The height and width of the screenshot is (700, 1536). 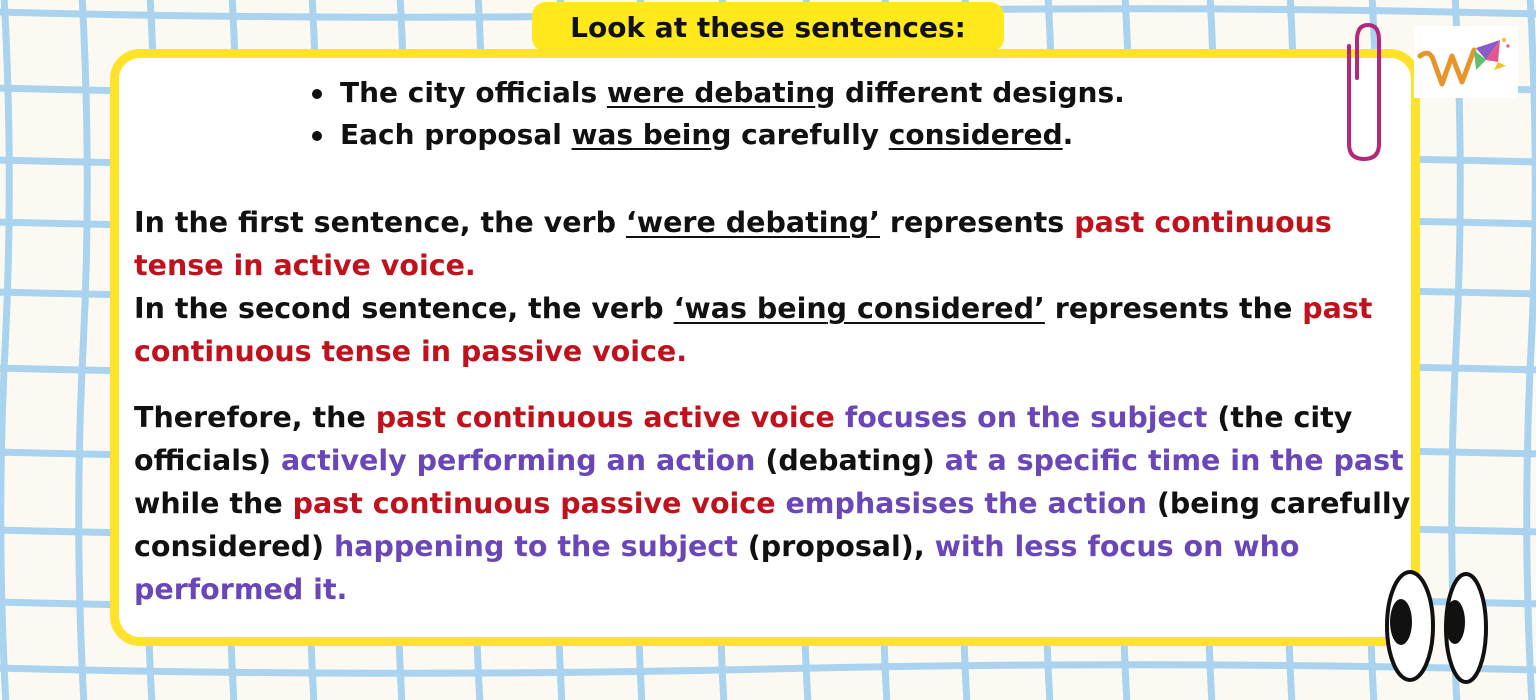 I want to click on paperclip-icon, so click(x=1364, y=92).